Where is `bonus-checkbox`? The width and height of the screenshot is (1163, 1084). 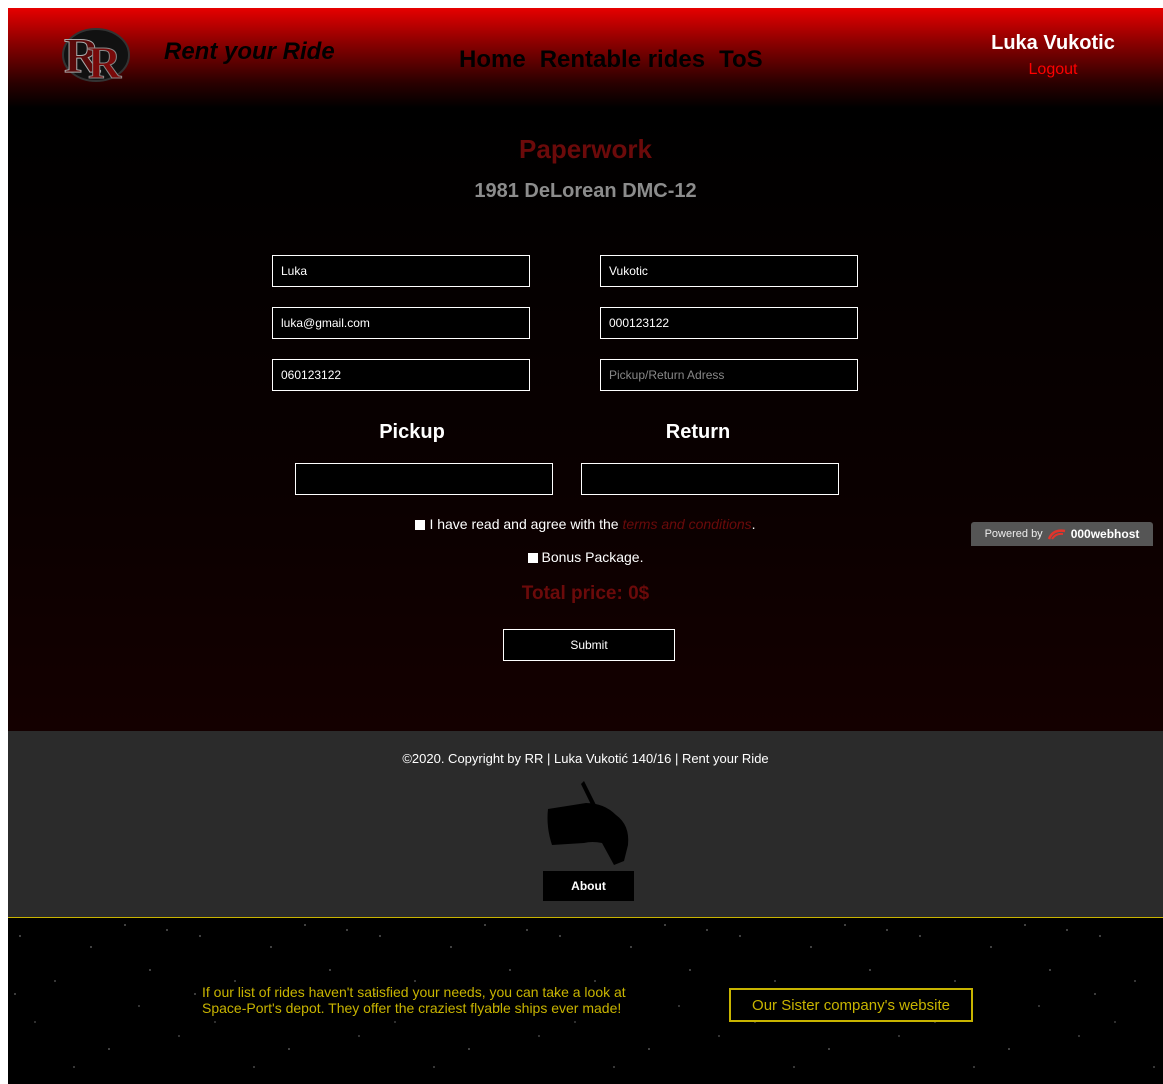 bonus-checkbox is located at coordinates (532, 558).